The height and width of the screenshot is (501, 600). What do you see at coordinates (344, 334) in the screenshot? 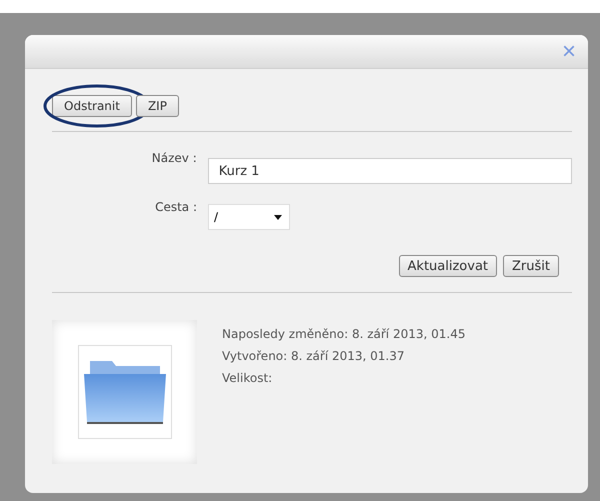
I see `detail-text: Naposledy změněno: 8. září 2013, 01.45` at bounding box center [344, 334].